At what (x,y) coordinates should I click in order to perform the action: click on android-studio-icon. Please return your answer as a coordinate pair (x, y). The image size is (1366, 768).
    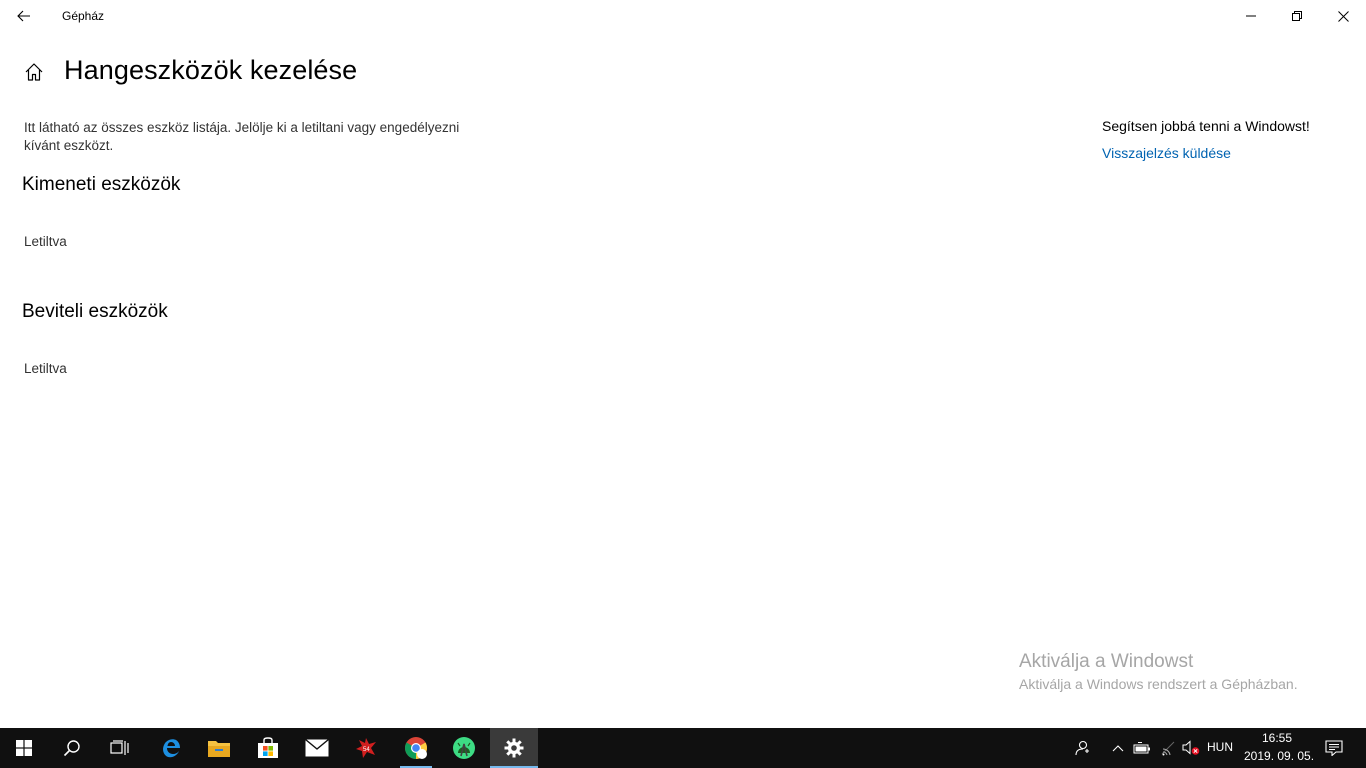
    Looking at the image, I should click on (464, 748).